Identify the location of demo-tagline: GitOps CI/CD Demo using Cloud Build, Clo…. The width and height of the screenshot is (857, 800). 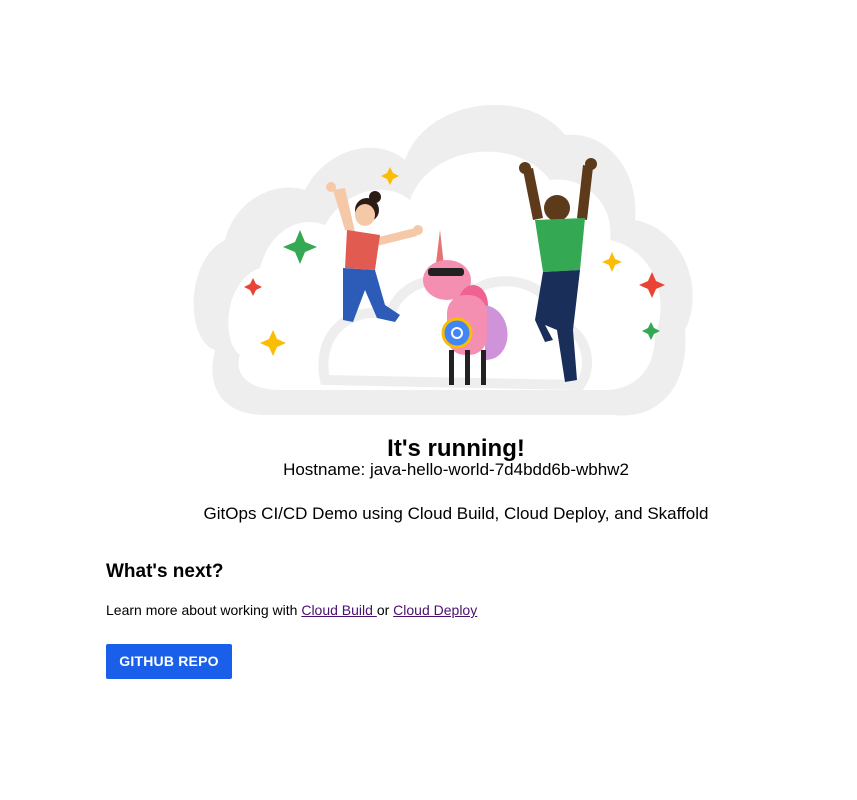
(456, 513).